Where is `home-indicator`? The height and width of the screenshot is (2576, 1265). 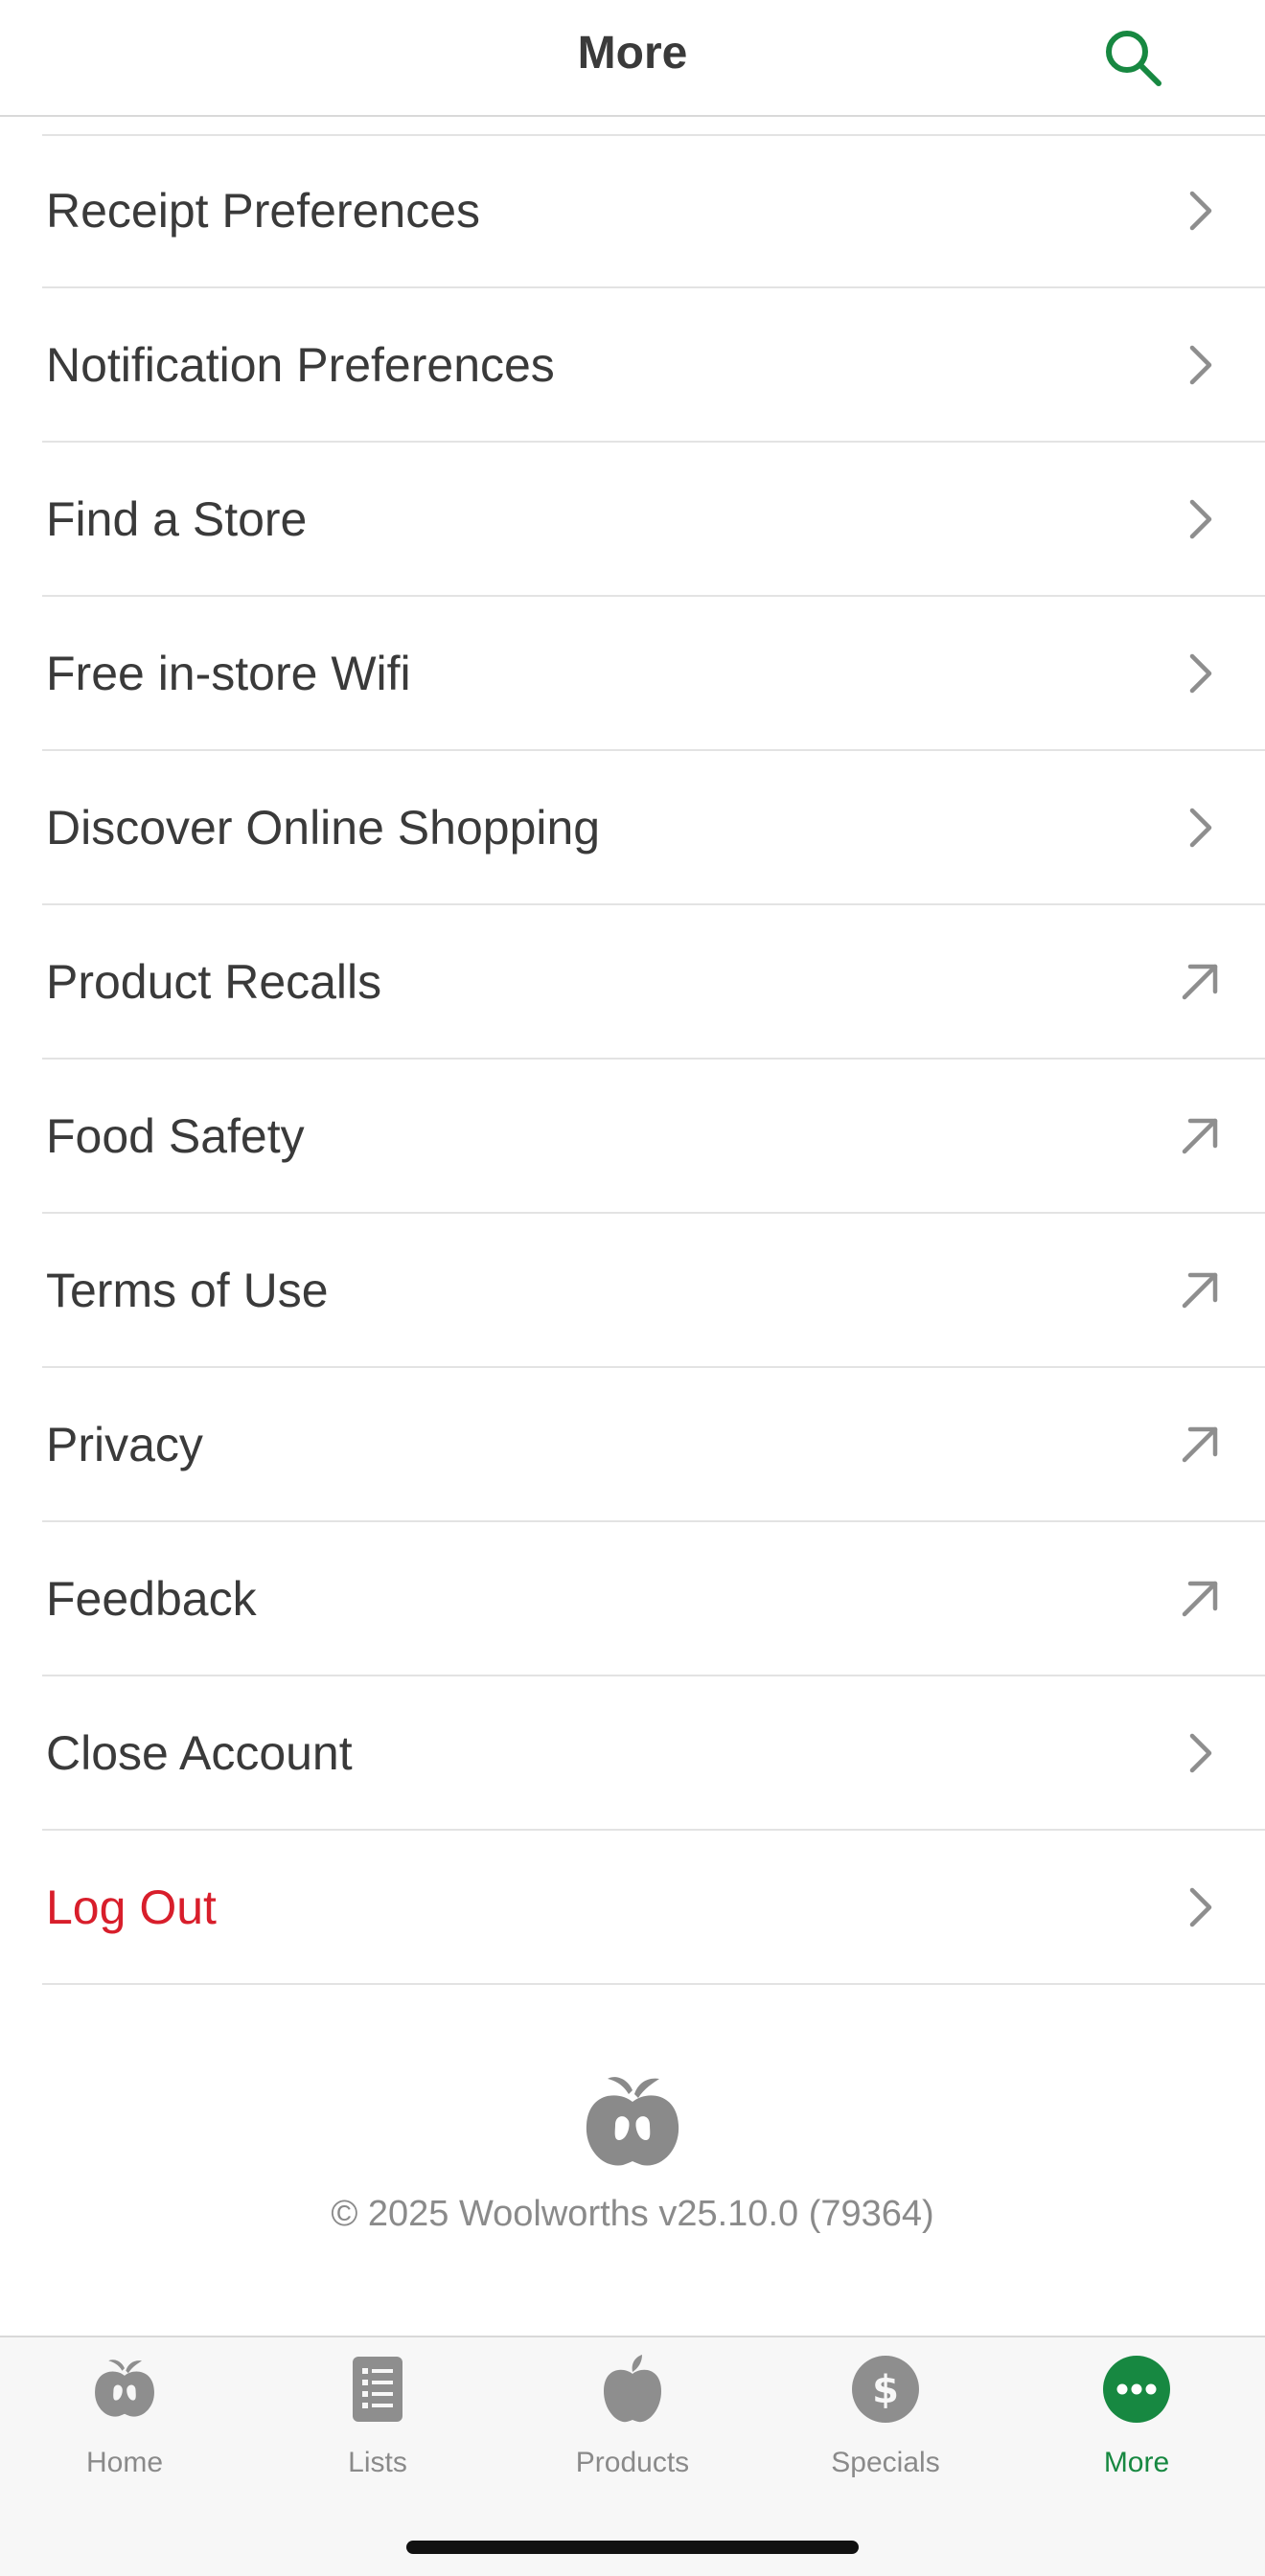
home-indicator is located at coordinates (632, 2547).